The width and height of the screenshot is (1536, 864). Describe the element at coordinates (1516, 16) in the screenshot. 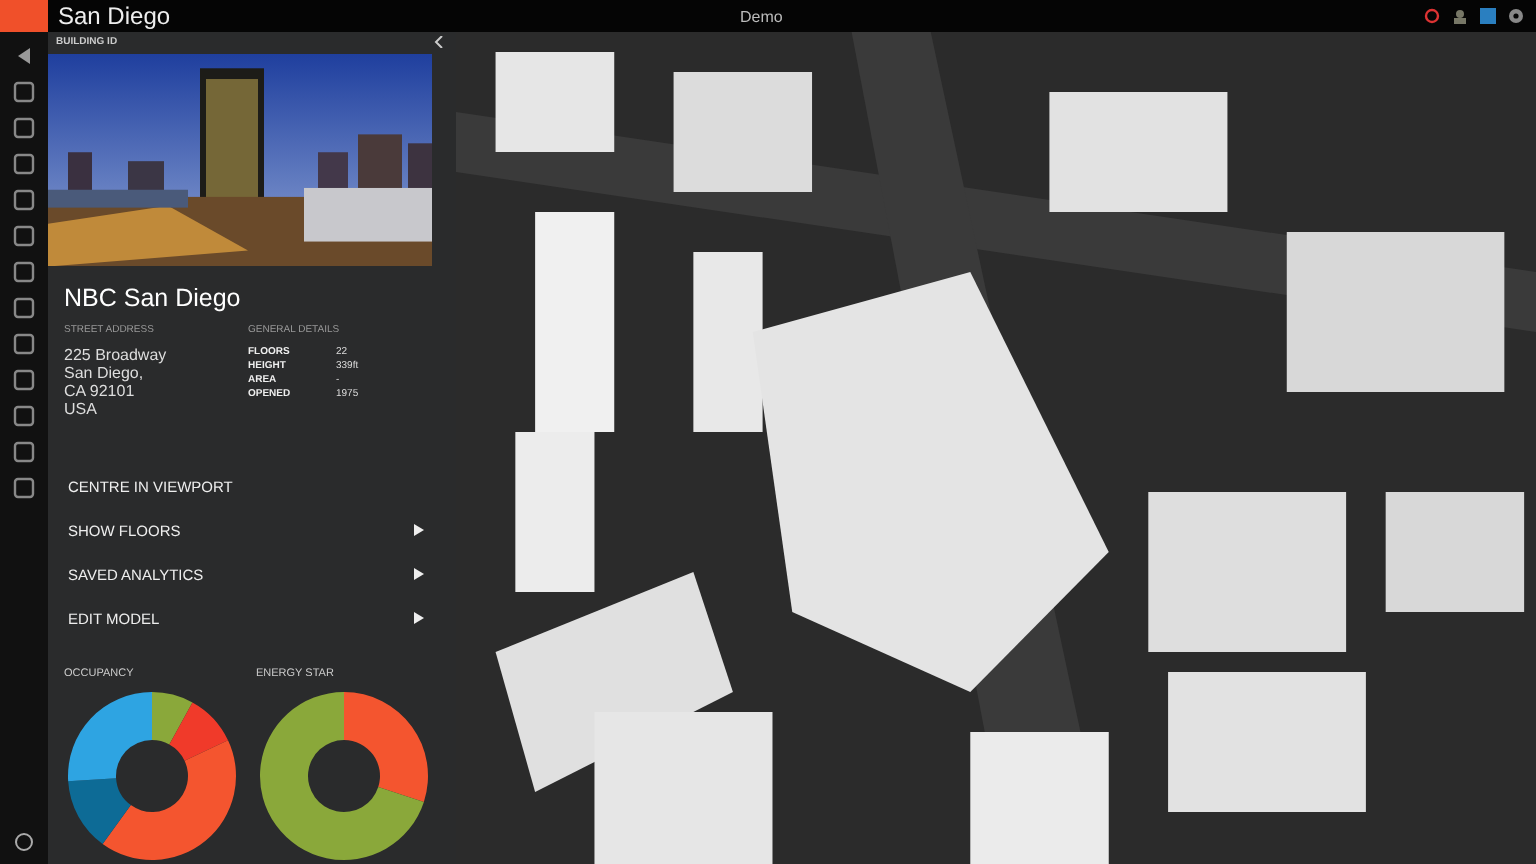

I see `settings-icon` at that location.